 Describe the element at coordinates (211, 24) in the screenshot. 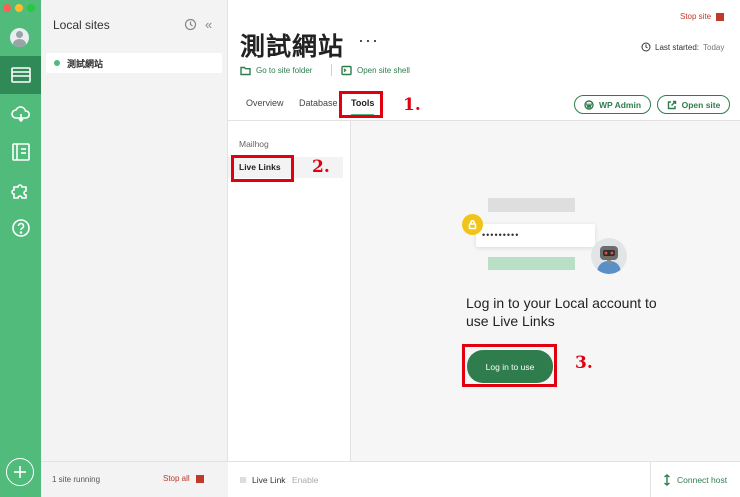

I see `collapse-panel-icon: «` at that location.